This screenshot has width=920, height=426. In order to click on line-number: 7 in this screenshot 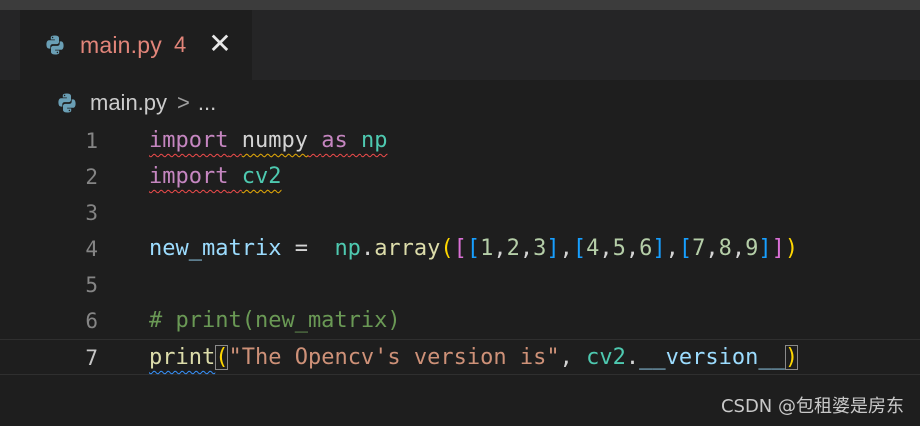, I will do `click(91, 358)`.